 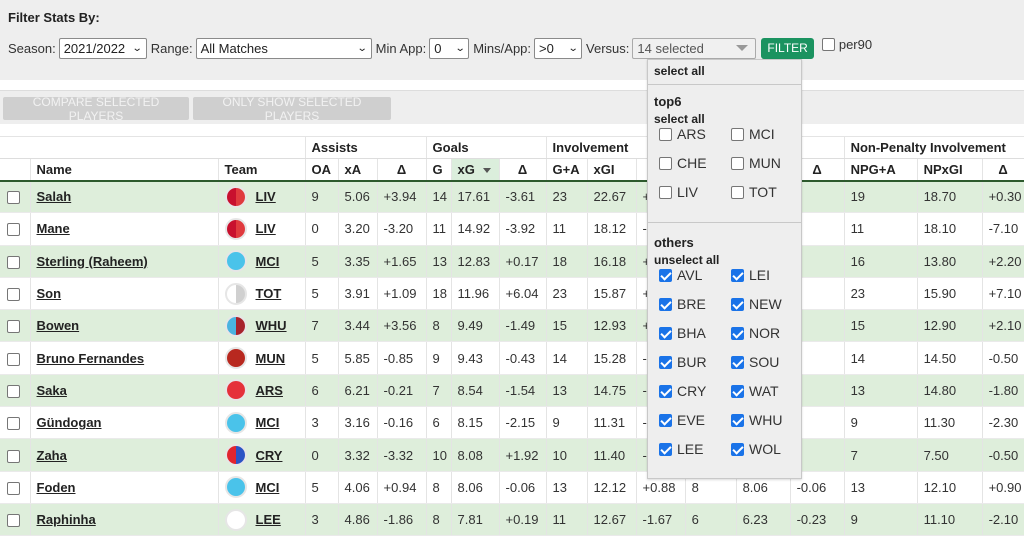 I want to click on player-link: Gündogan, so click(x=69, y=422).